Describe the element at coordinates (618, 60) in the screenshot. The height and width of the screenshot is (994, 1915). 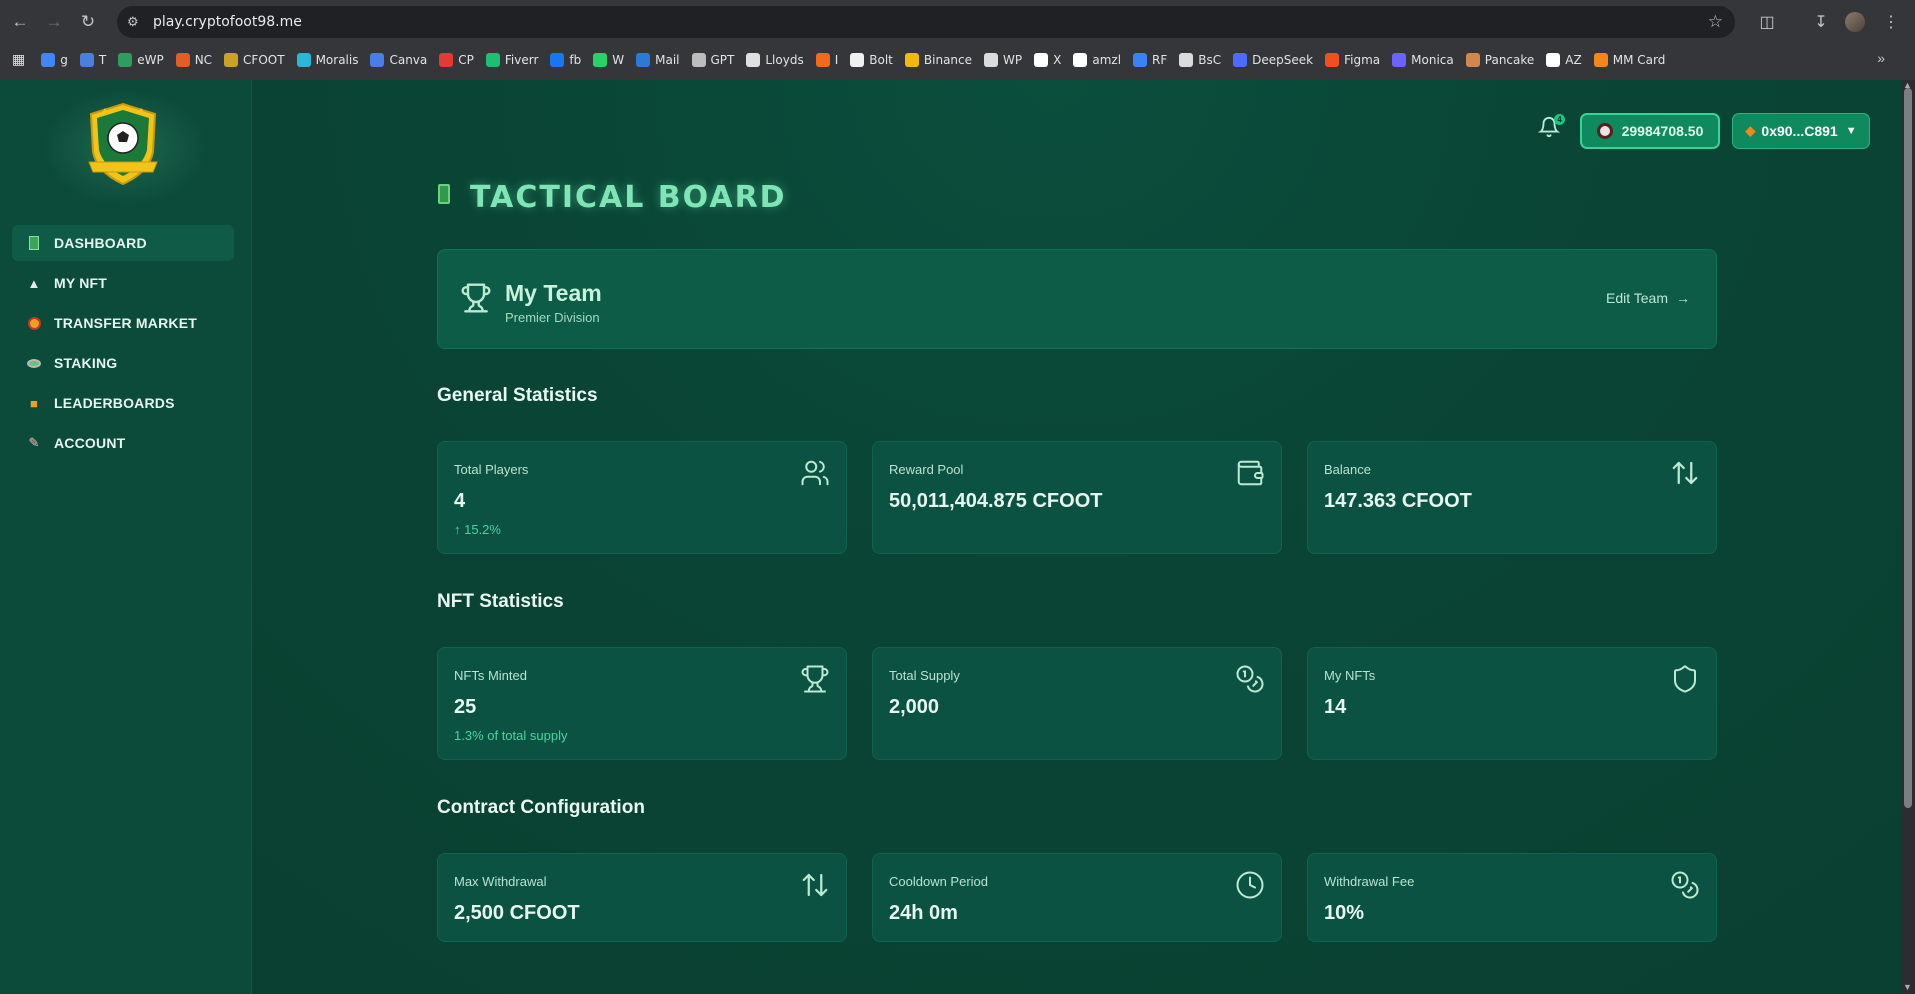
I see `bookmark-label: W` at that location.